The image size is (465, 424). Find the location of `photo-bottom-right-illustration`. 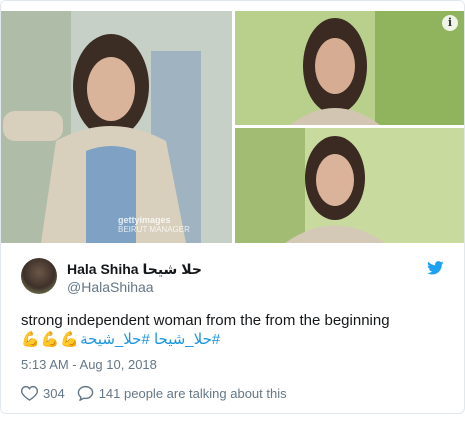

photo-bottom-right-illustration is located at coordinates (349, 185).